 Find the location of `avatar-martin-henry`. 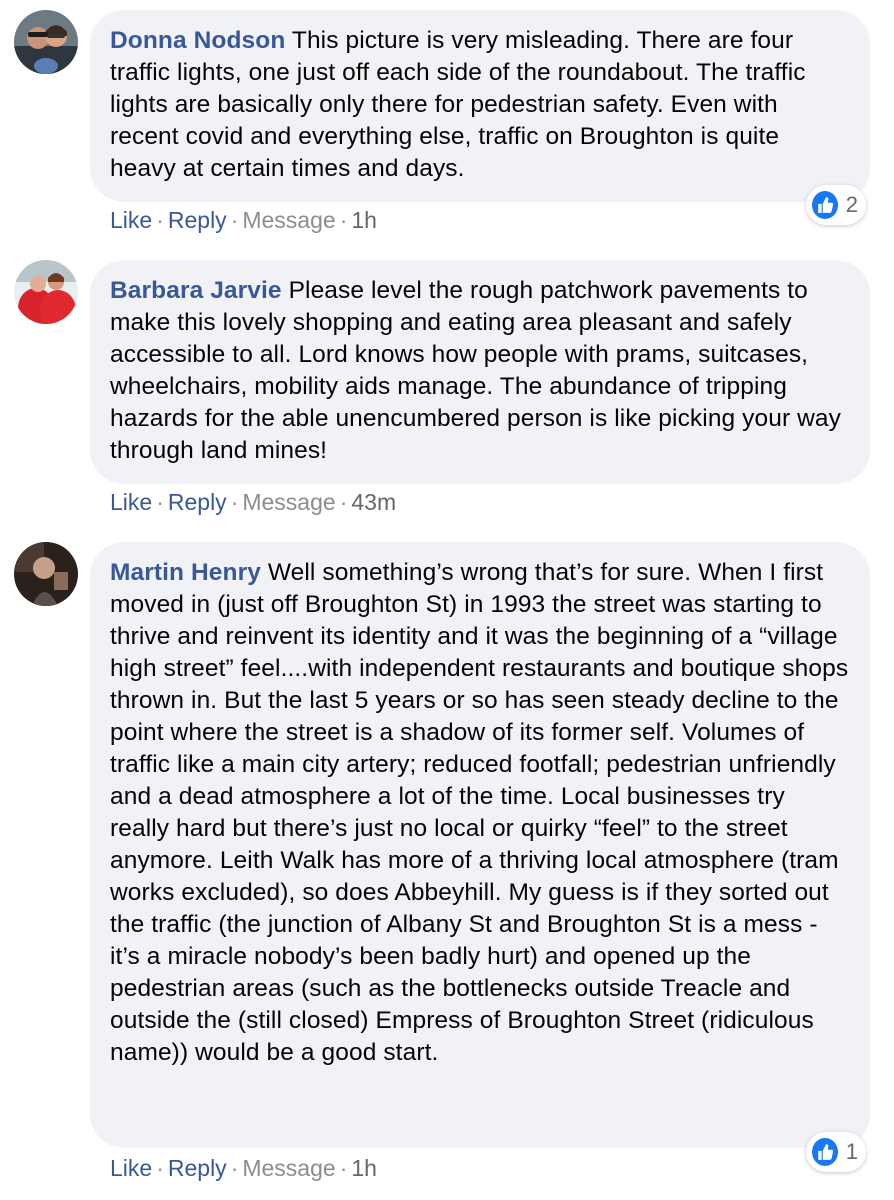

avatar-martin-henry is located at coordinates (46, 574).